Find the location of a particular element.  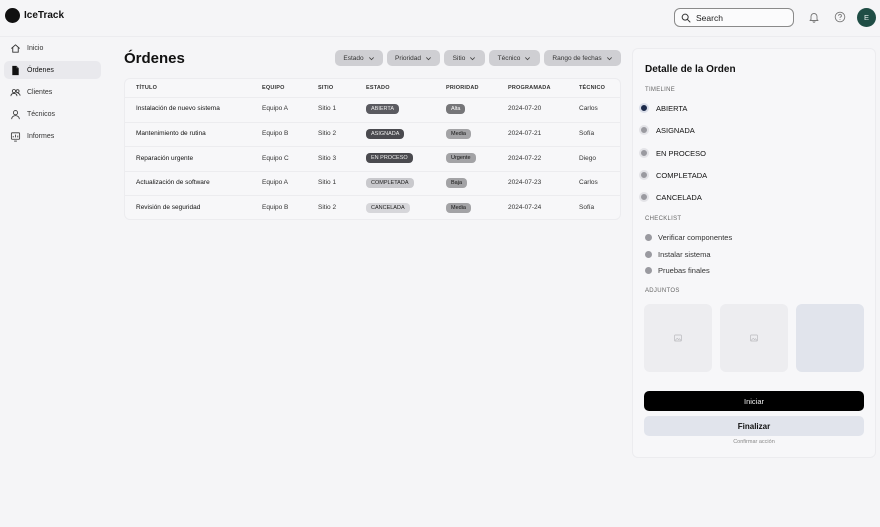

cell-titulo: Reparación urgente is located at coordinates (165, 158).